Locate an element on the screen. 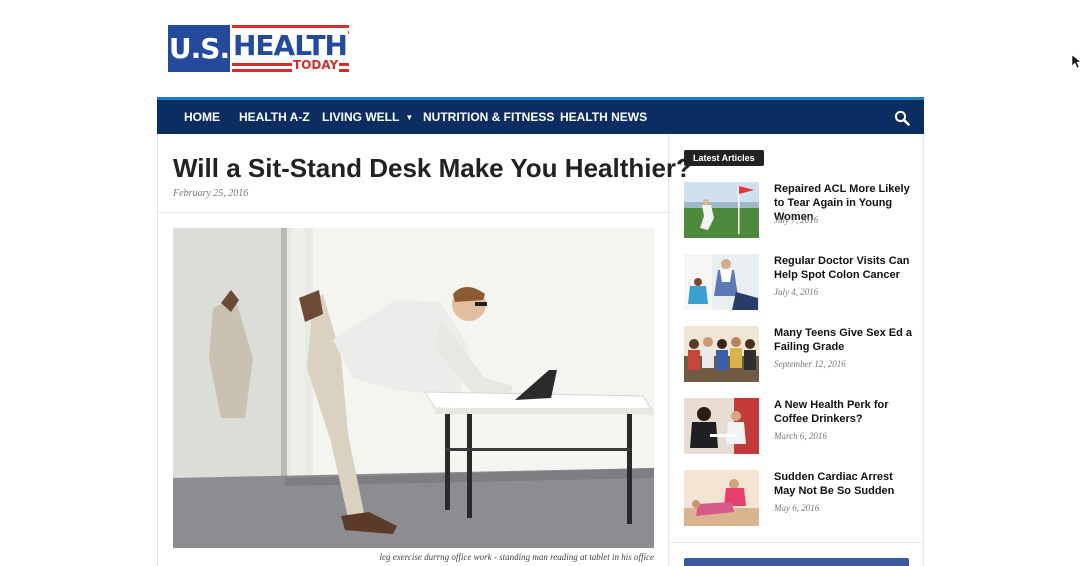  nav-item-health-news: HEALTH NEWS is located at coordinates (603, 117).